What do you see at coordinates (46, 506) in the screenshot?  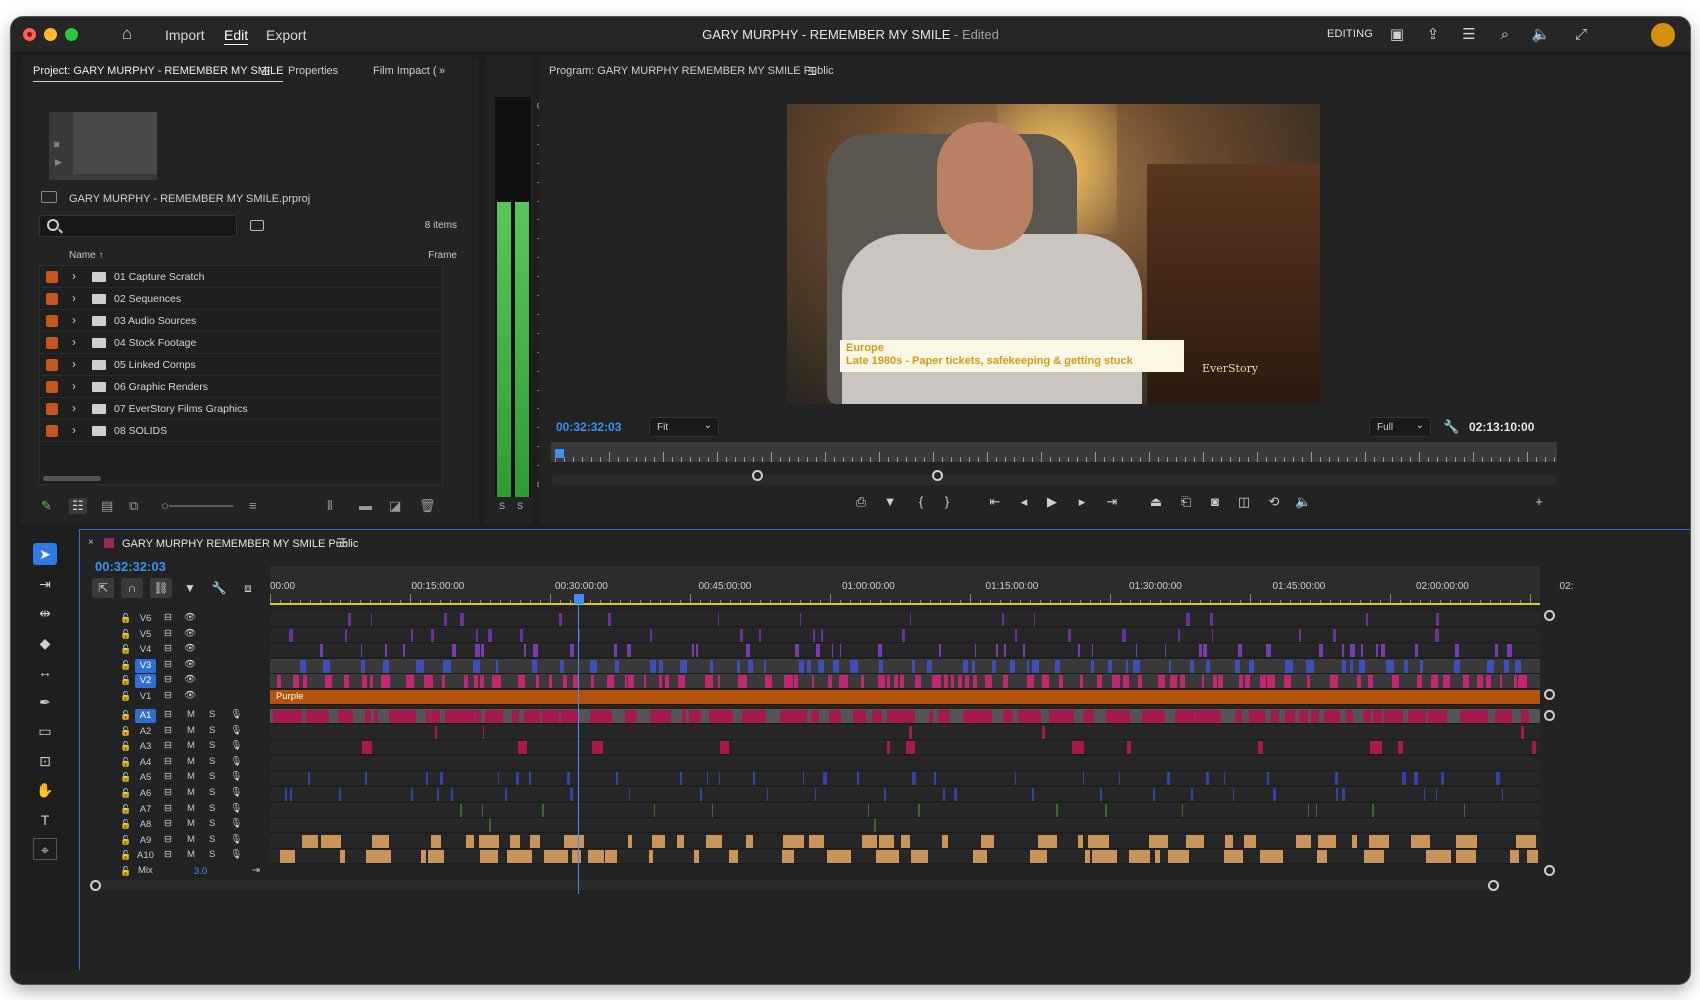 I see `pencil-icon: ✎` at bounding box center [46, 506].